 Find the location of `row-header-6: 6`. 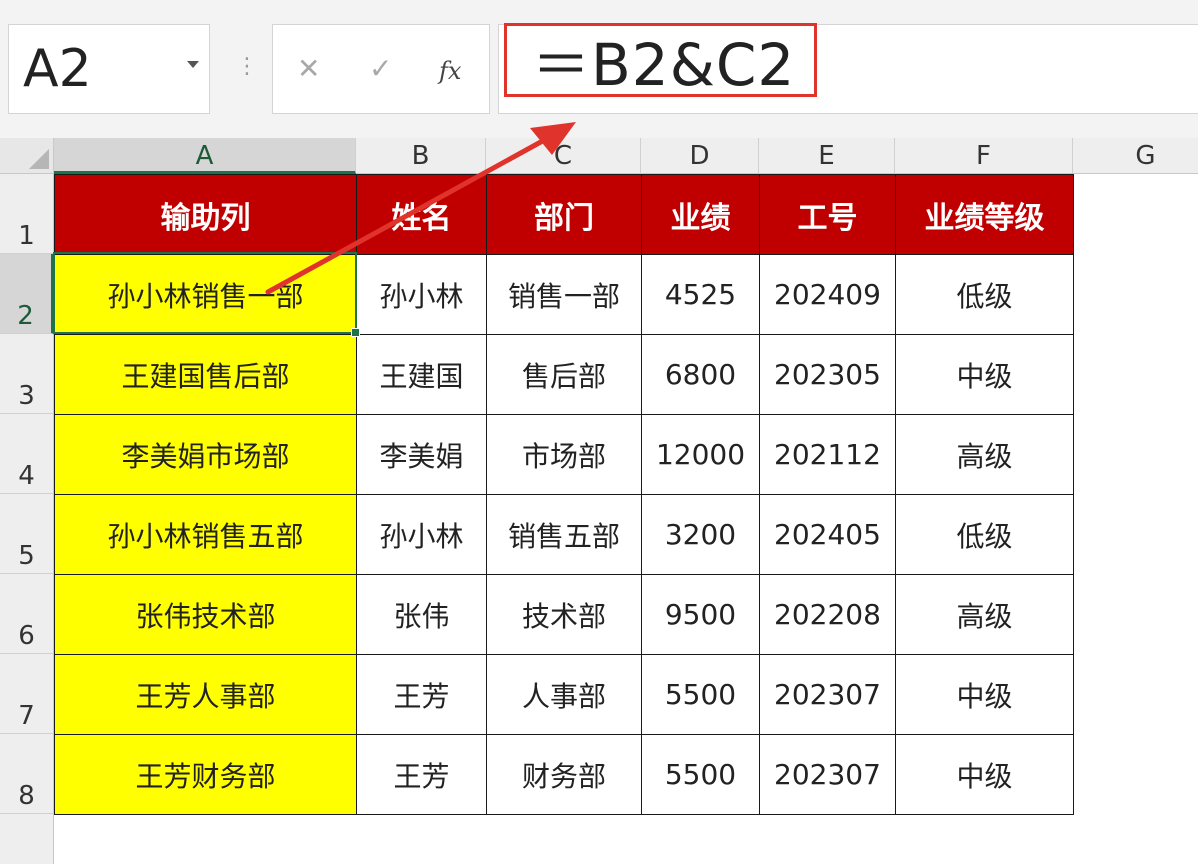

row-header-6: 6 is located at coordinates (27, 614).